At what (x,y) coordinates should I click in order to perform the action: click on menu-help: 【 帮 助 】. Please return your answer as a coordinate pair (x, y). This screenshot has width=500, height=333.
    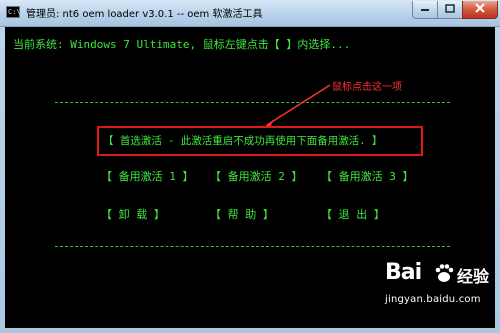
    Looking at the image, I should click on (242, 214).